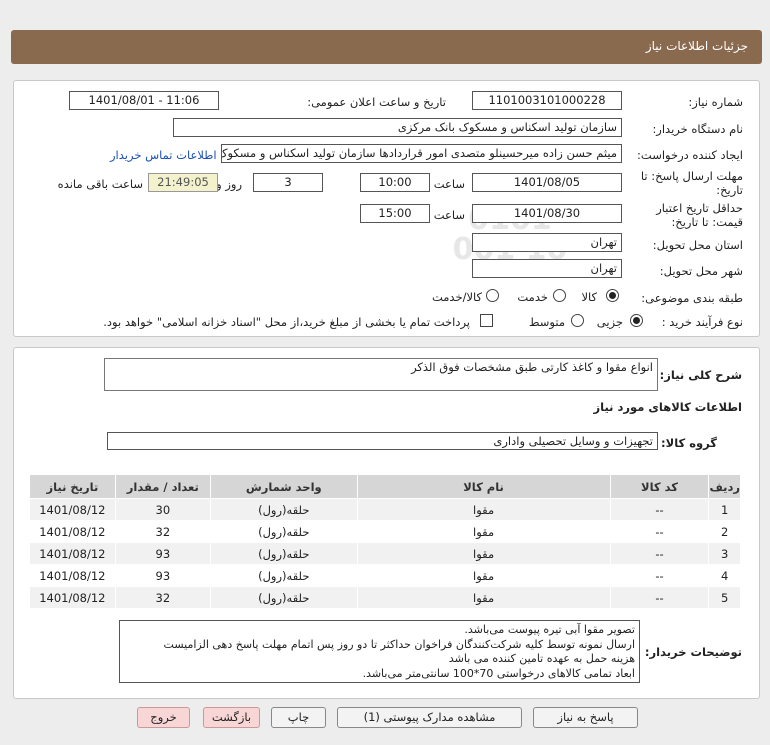 This screenshot has width=770, height=745. I want to click on need-number-label: شماره نیاز:, so click(715, 102).